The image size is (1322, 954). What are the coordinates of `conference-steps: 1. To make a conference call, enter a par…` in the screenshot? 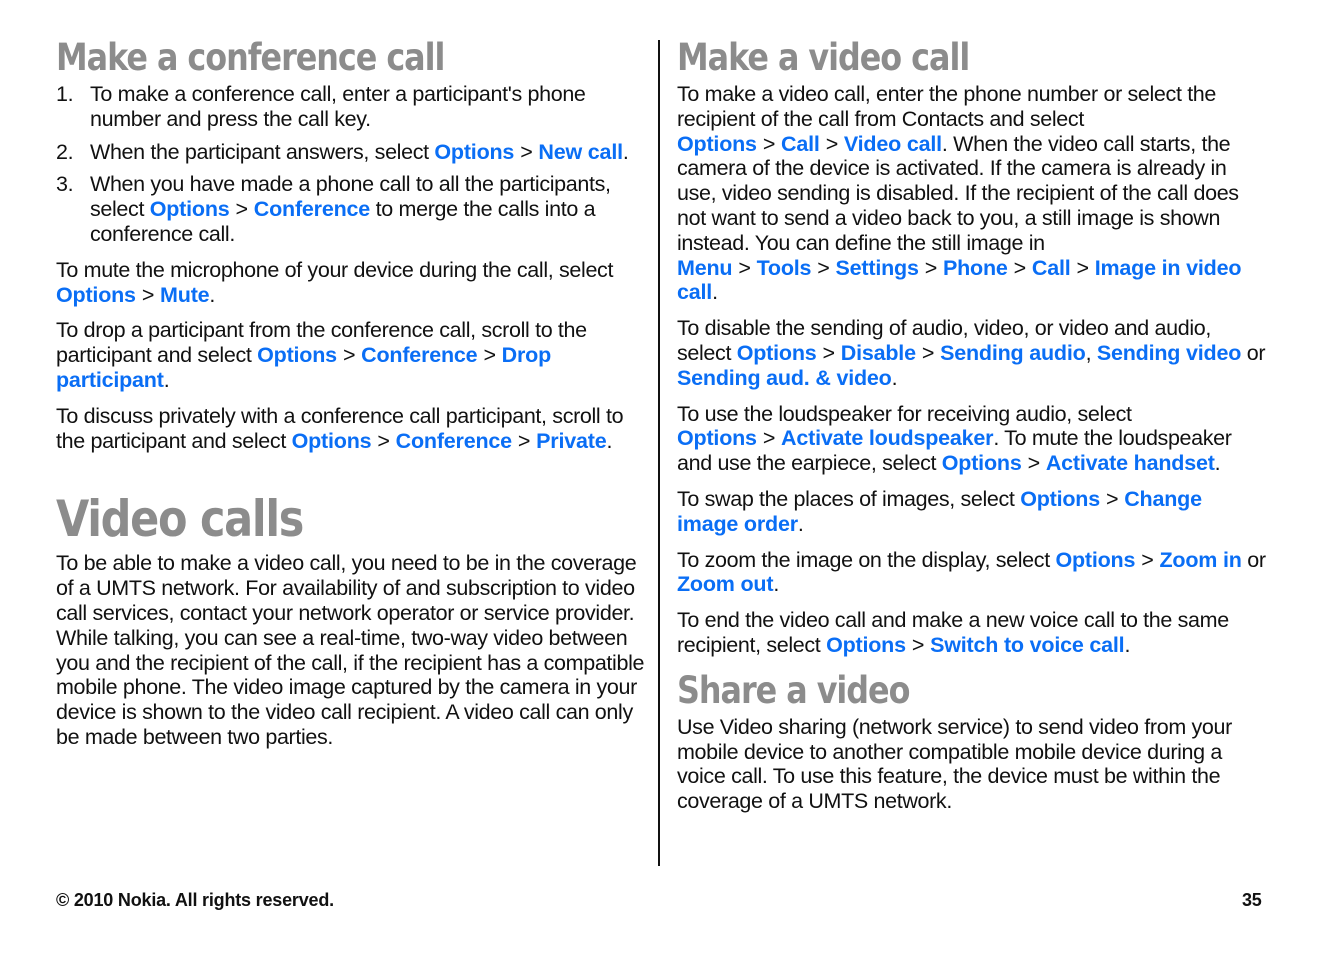 It's located at (351, 164).